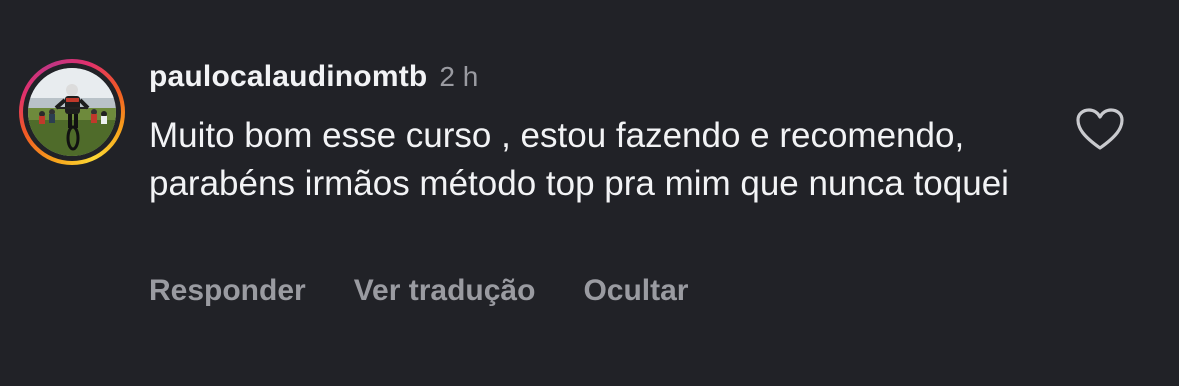  Describe the element at coordinates (227, 291) in the screenshot. I see `reply-button: Responder` at that location.